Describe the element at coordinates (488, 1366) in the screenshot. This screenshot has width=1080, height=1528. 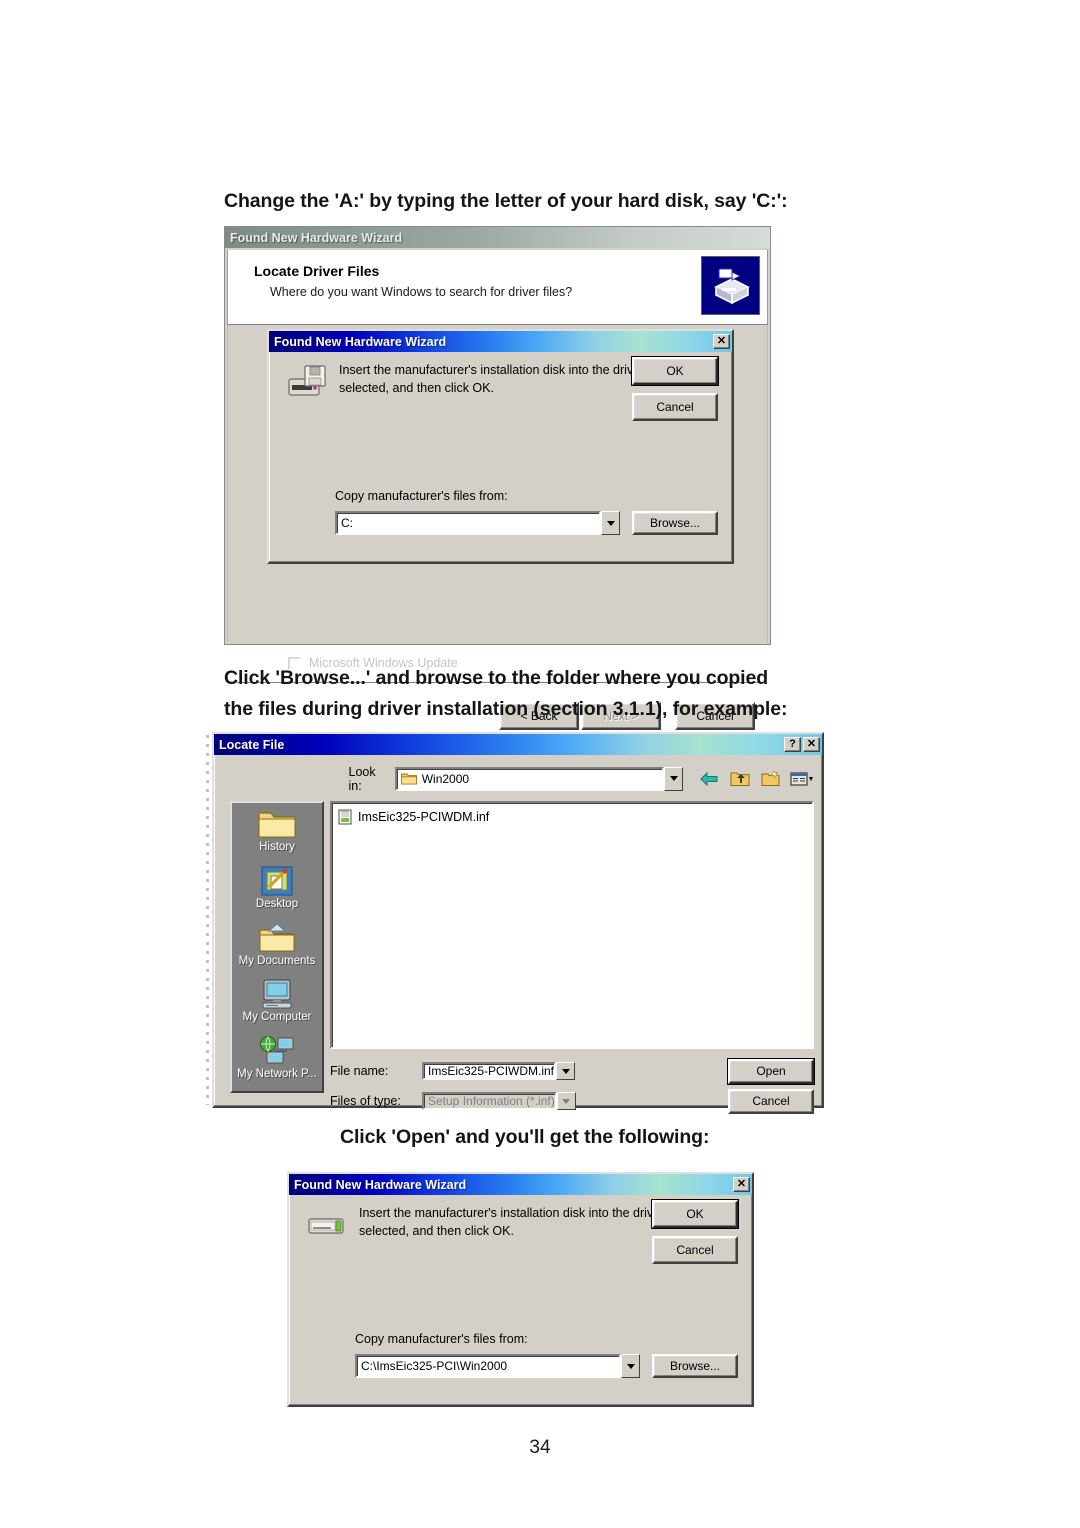
I see `copy-from-path-input: C:\ImsEic325-PCI\Win2000` at that location.